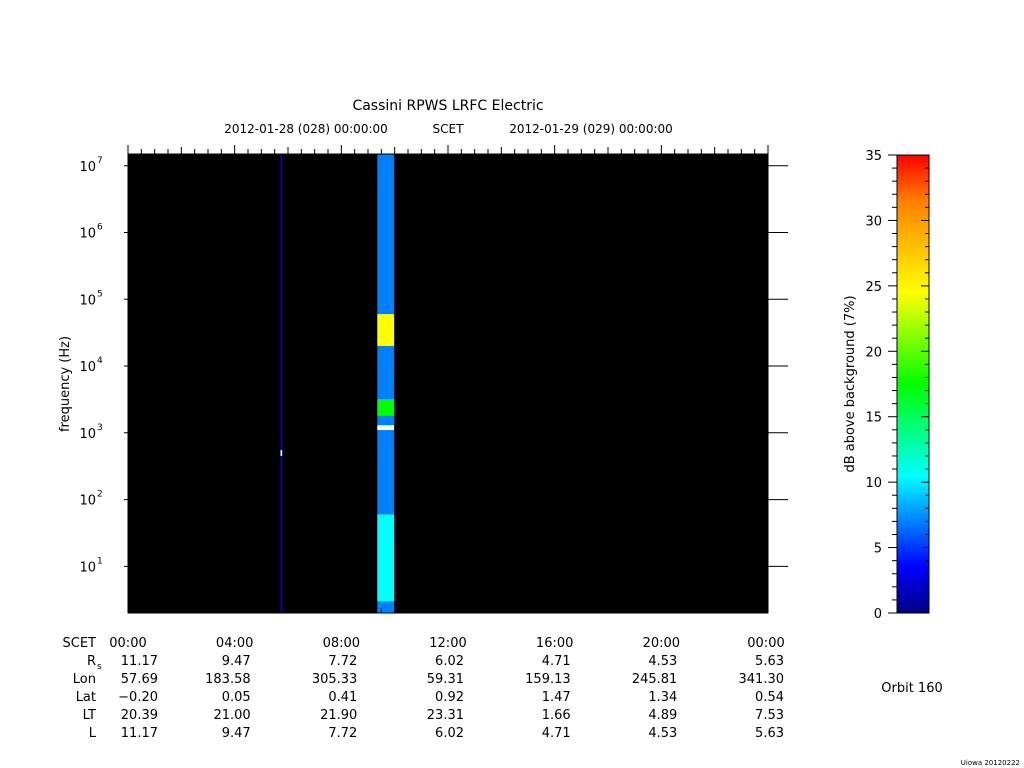 The image size is (1024, 768). What do you see at coordinates (447, 643) in the screenshot?
I see `ephemeris-cell: 12:00` at bounding box center [447, 643].